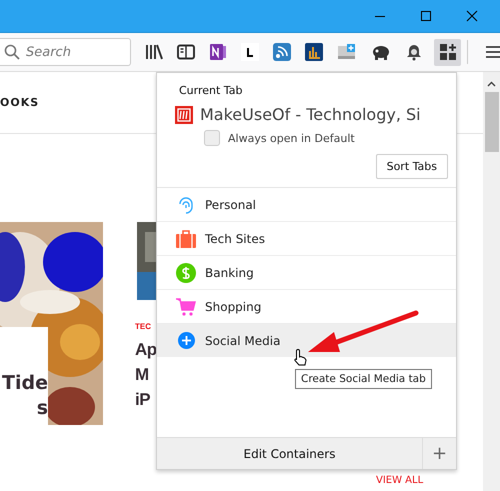 The width and height of the screenshot is (500, 491). Describe the element at coordinates (184, 115) in the screenshot. I see `site-icon` at that location.